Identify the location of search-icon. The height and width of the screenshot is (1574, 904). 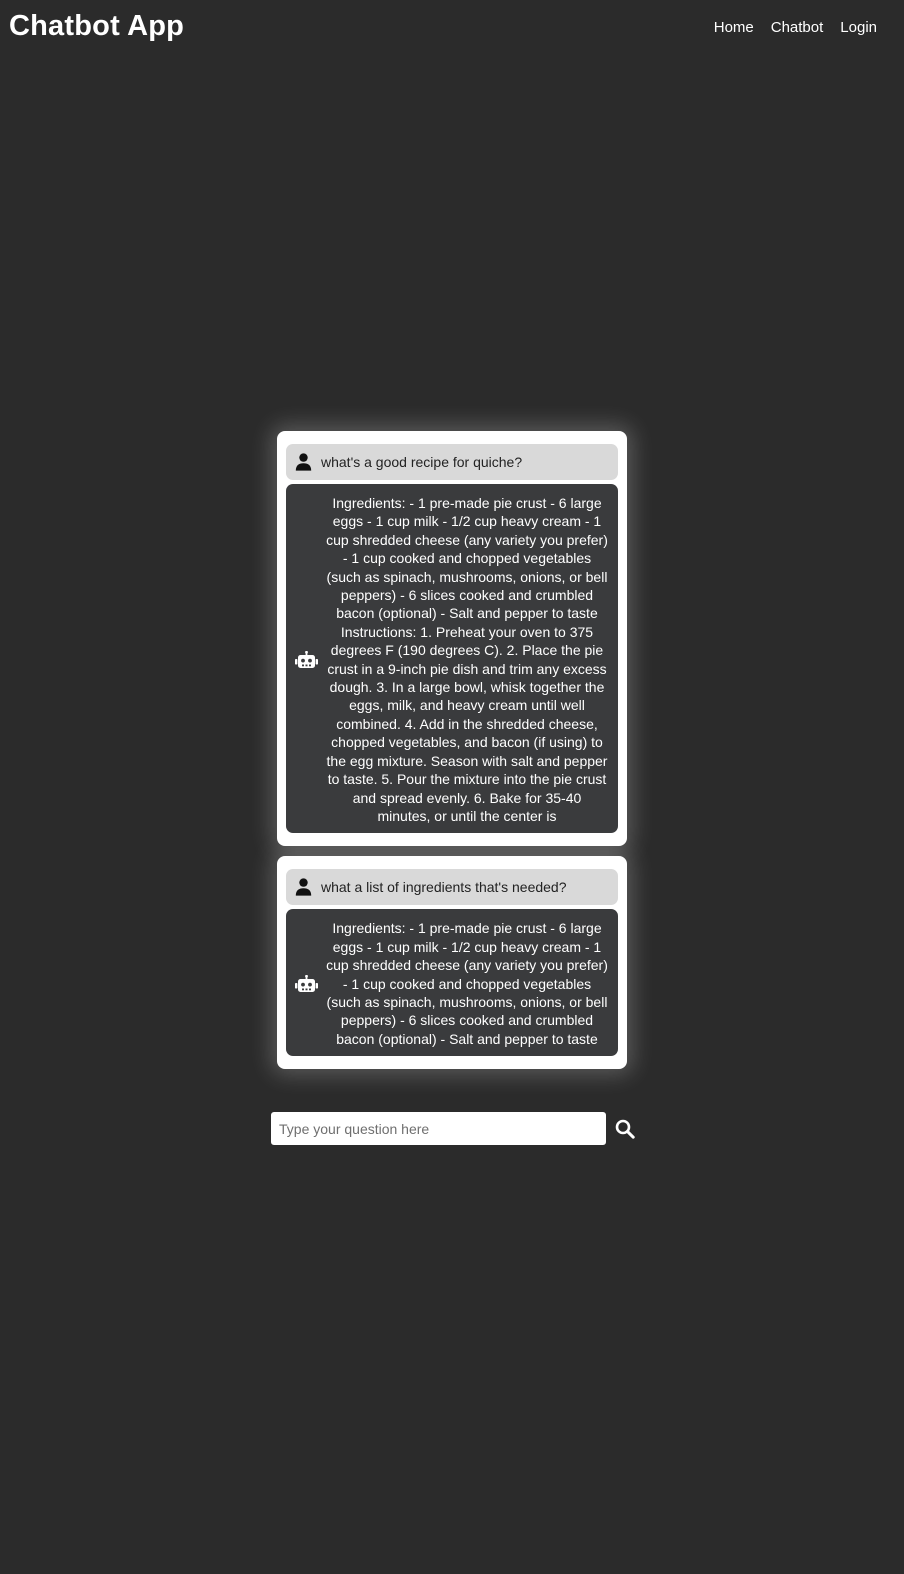
(625, 1129).